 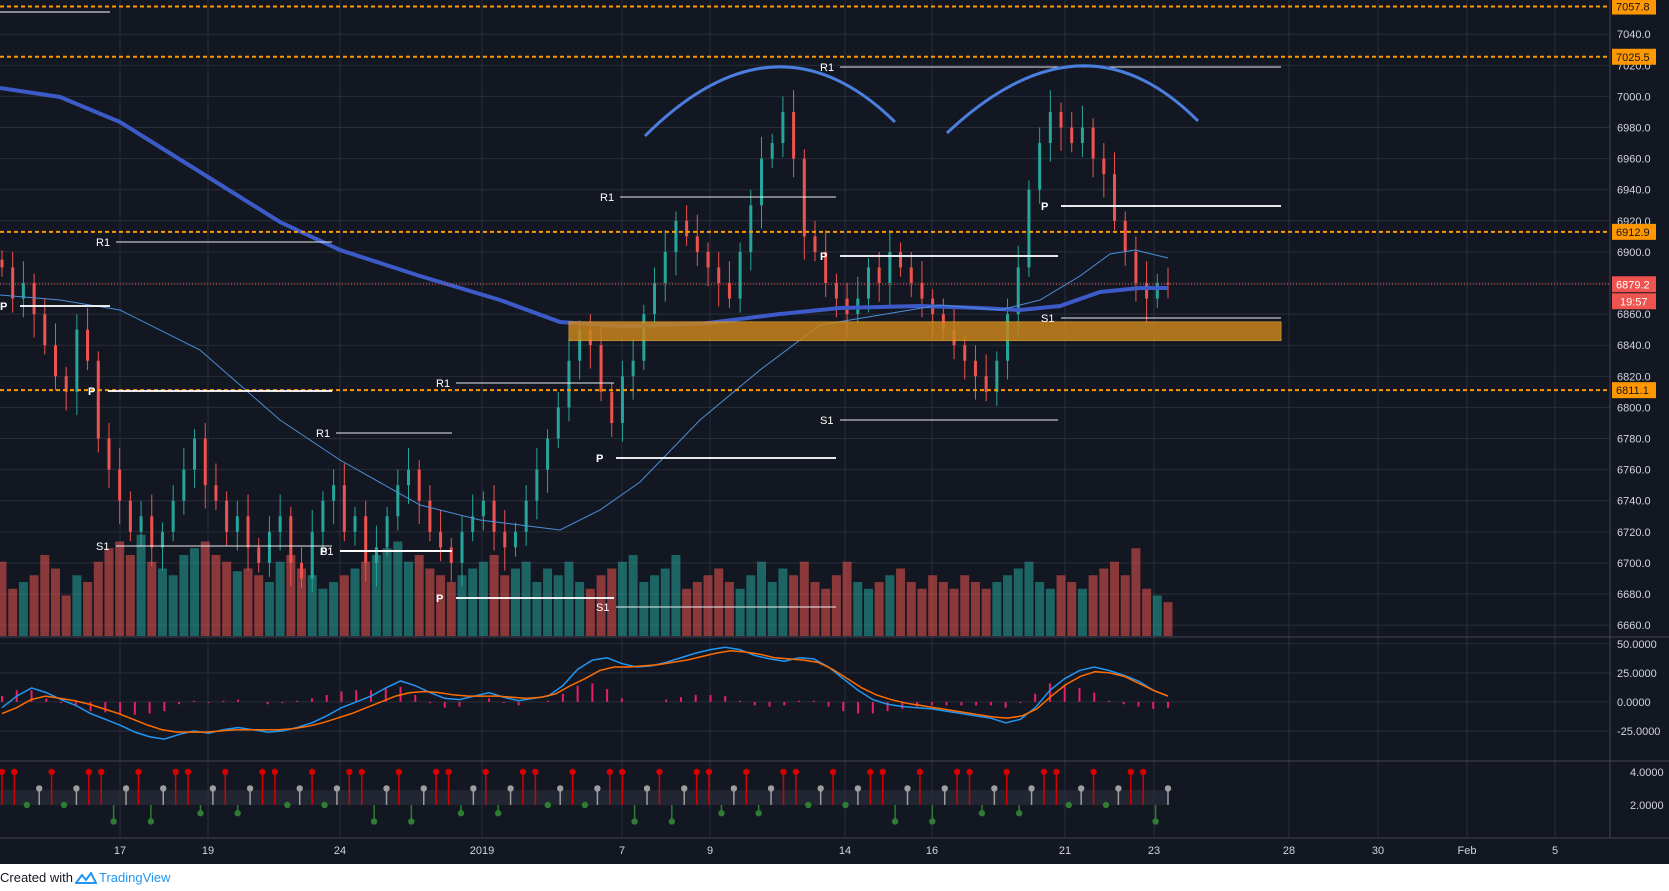 I want to click on price-tick-label: 6700.0, so click(x=1634, y=564).